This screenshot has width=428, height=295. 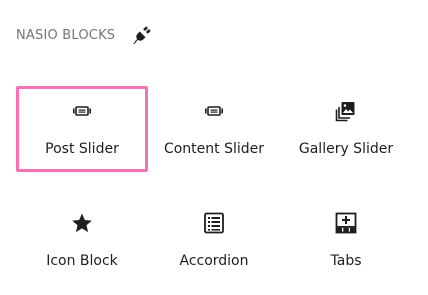 I want to click on block-icon-block: Icon Block, so click(x=82, y=241).